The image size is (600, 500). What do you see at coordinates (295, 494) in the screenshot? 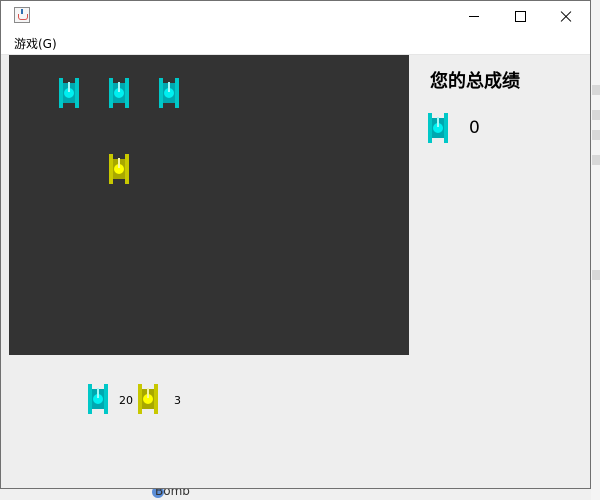
I see `background-ide-strip: Bomb` at bounding box center [295, 494].